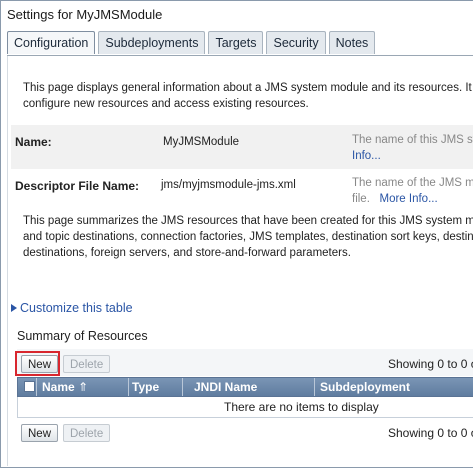  I want to click on column-name-header: Name ⇑, so click(65, 387).